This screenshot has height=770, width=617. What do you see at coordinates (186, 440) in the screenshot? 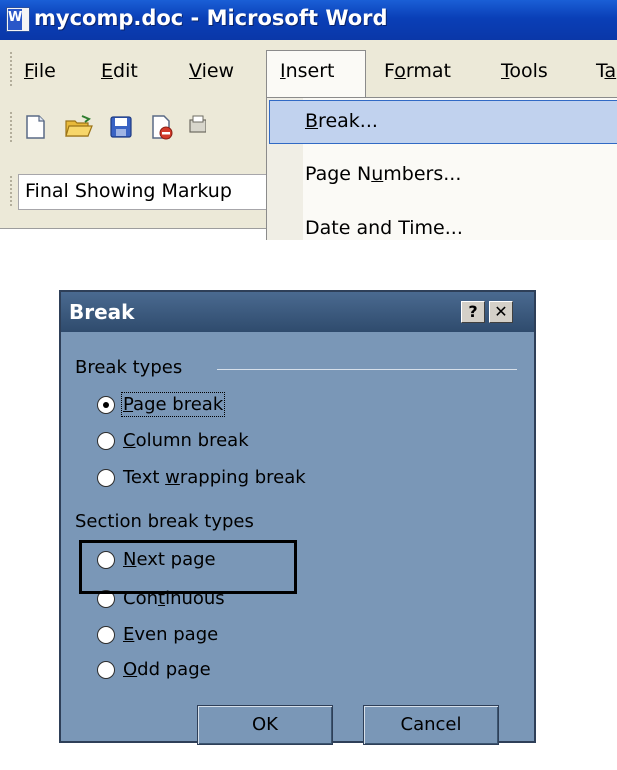
I see `label-column-break: Column break` at bounding box center [186, 440].